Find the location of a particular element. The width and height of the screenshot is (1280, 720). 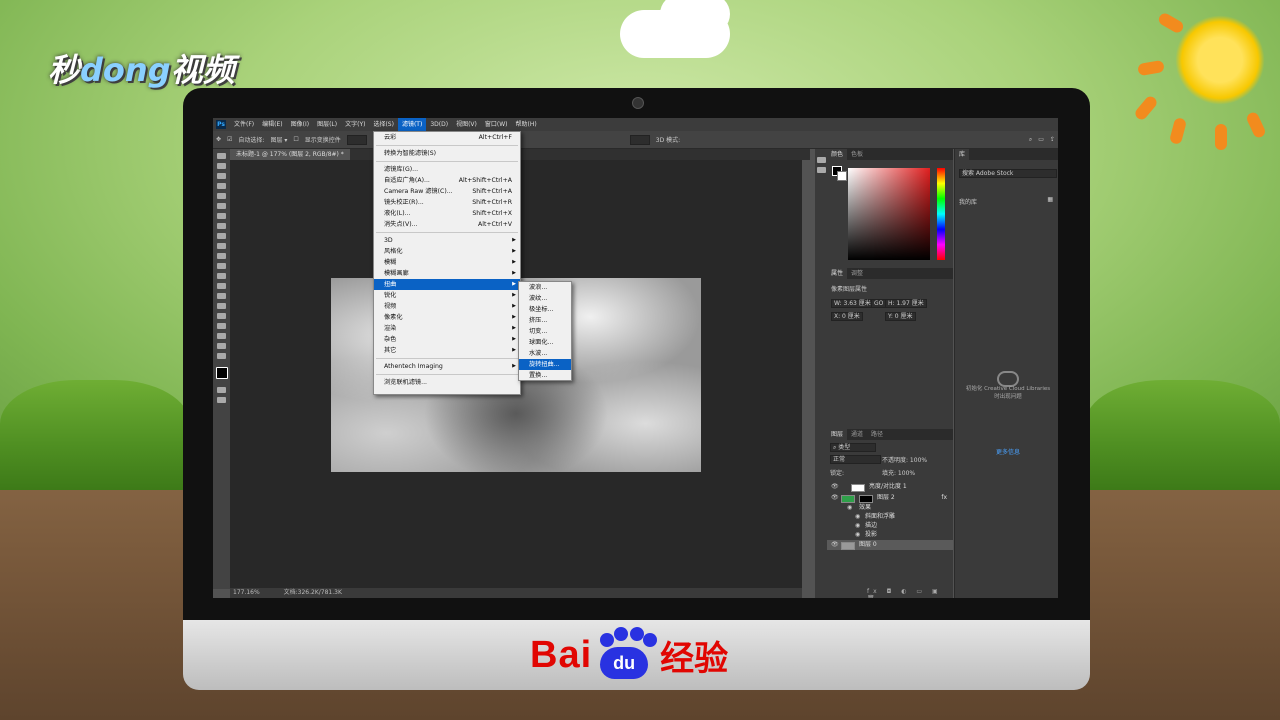

blur-tool is located at coordinates (221, 276).